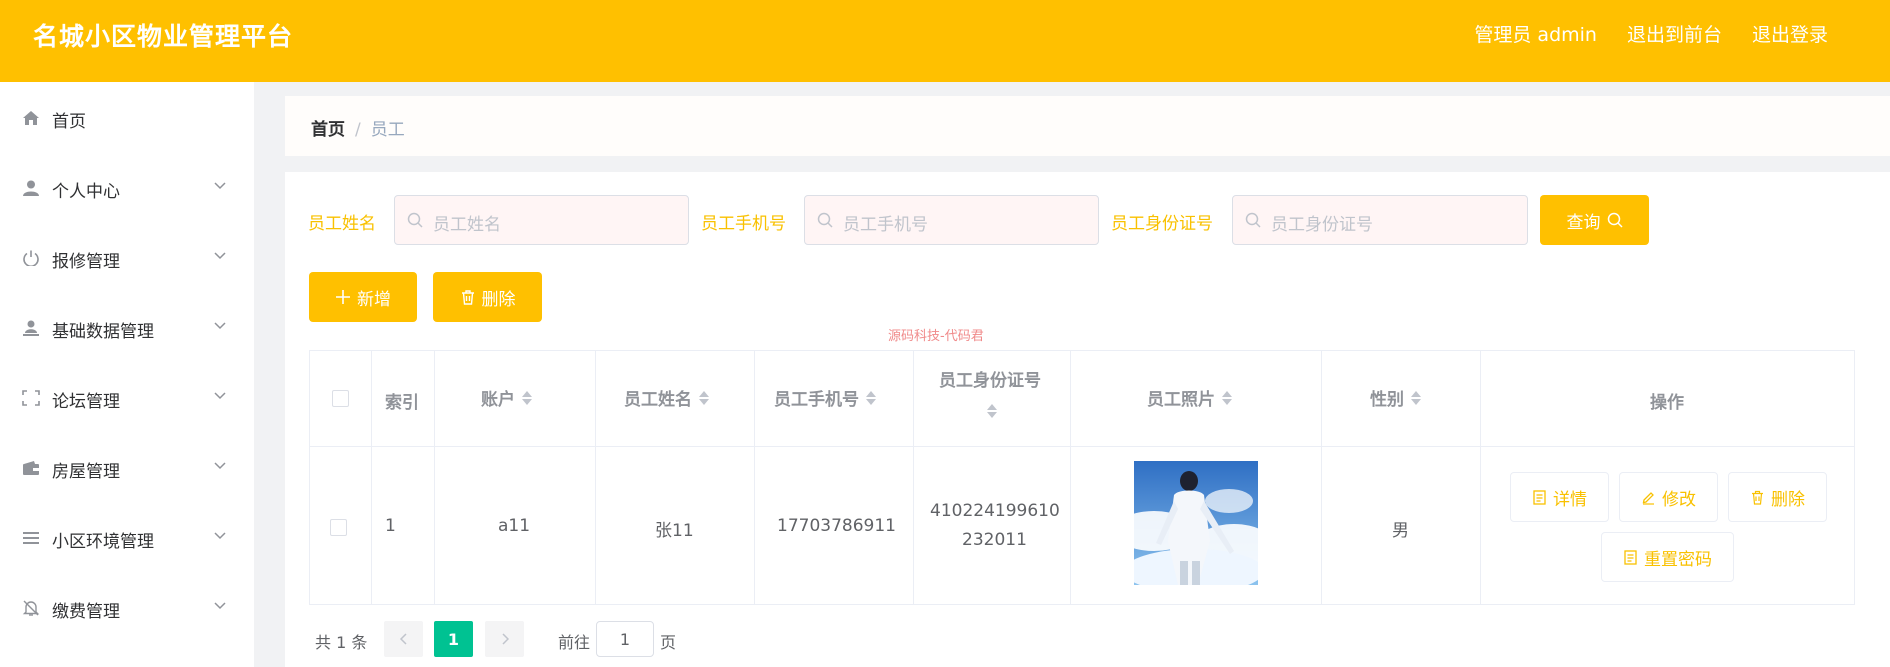 This screenshot has height=667, width=1890. What do you see at coordinates (103, 542) in the screenshot?
I see `sidebar-item-label: 小区环境管理` at bounding box center [103, 542].